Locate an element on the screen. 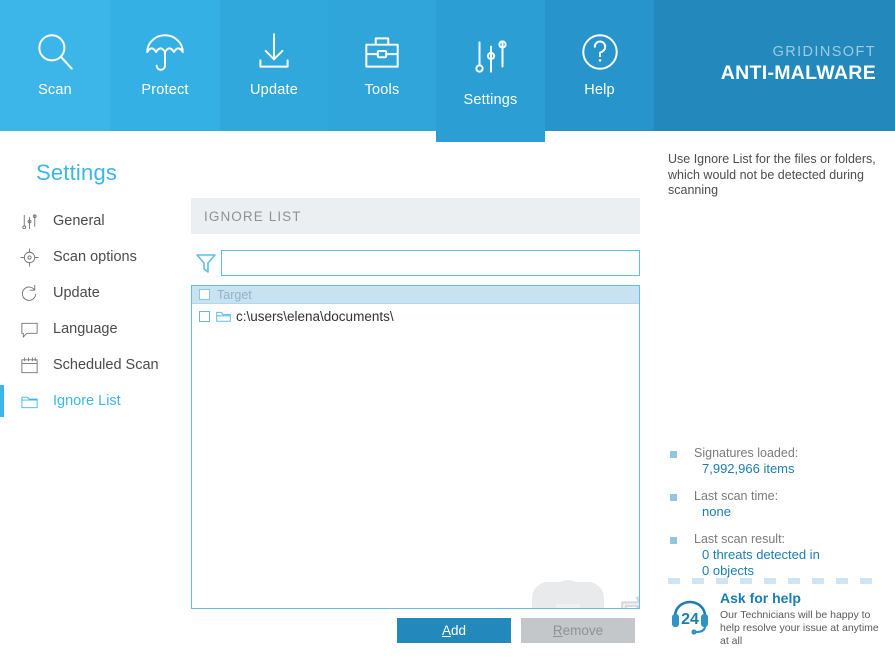  refresh-icon is located at coordinates (29, 293).